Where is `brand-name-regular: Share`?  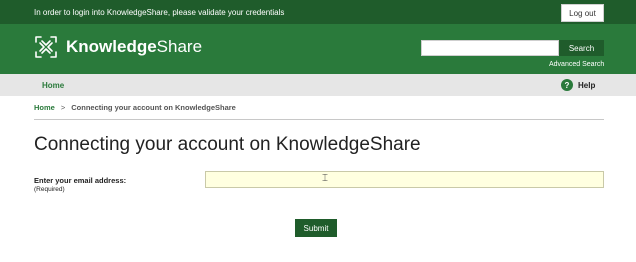
brand-name-regular: Share is located at coordinates (179, 46).